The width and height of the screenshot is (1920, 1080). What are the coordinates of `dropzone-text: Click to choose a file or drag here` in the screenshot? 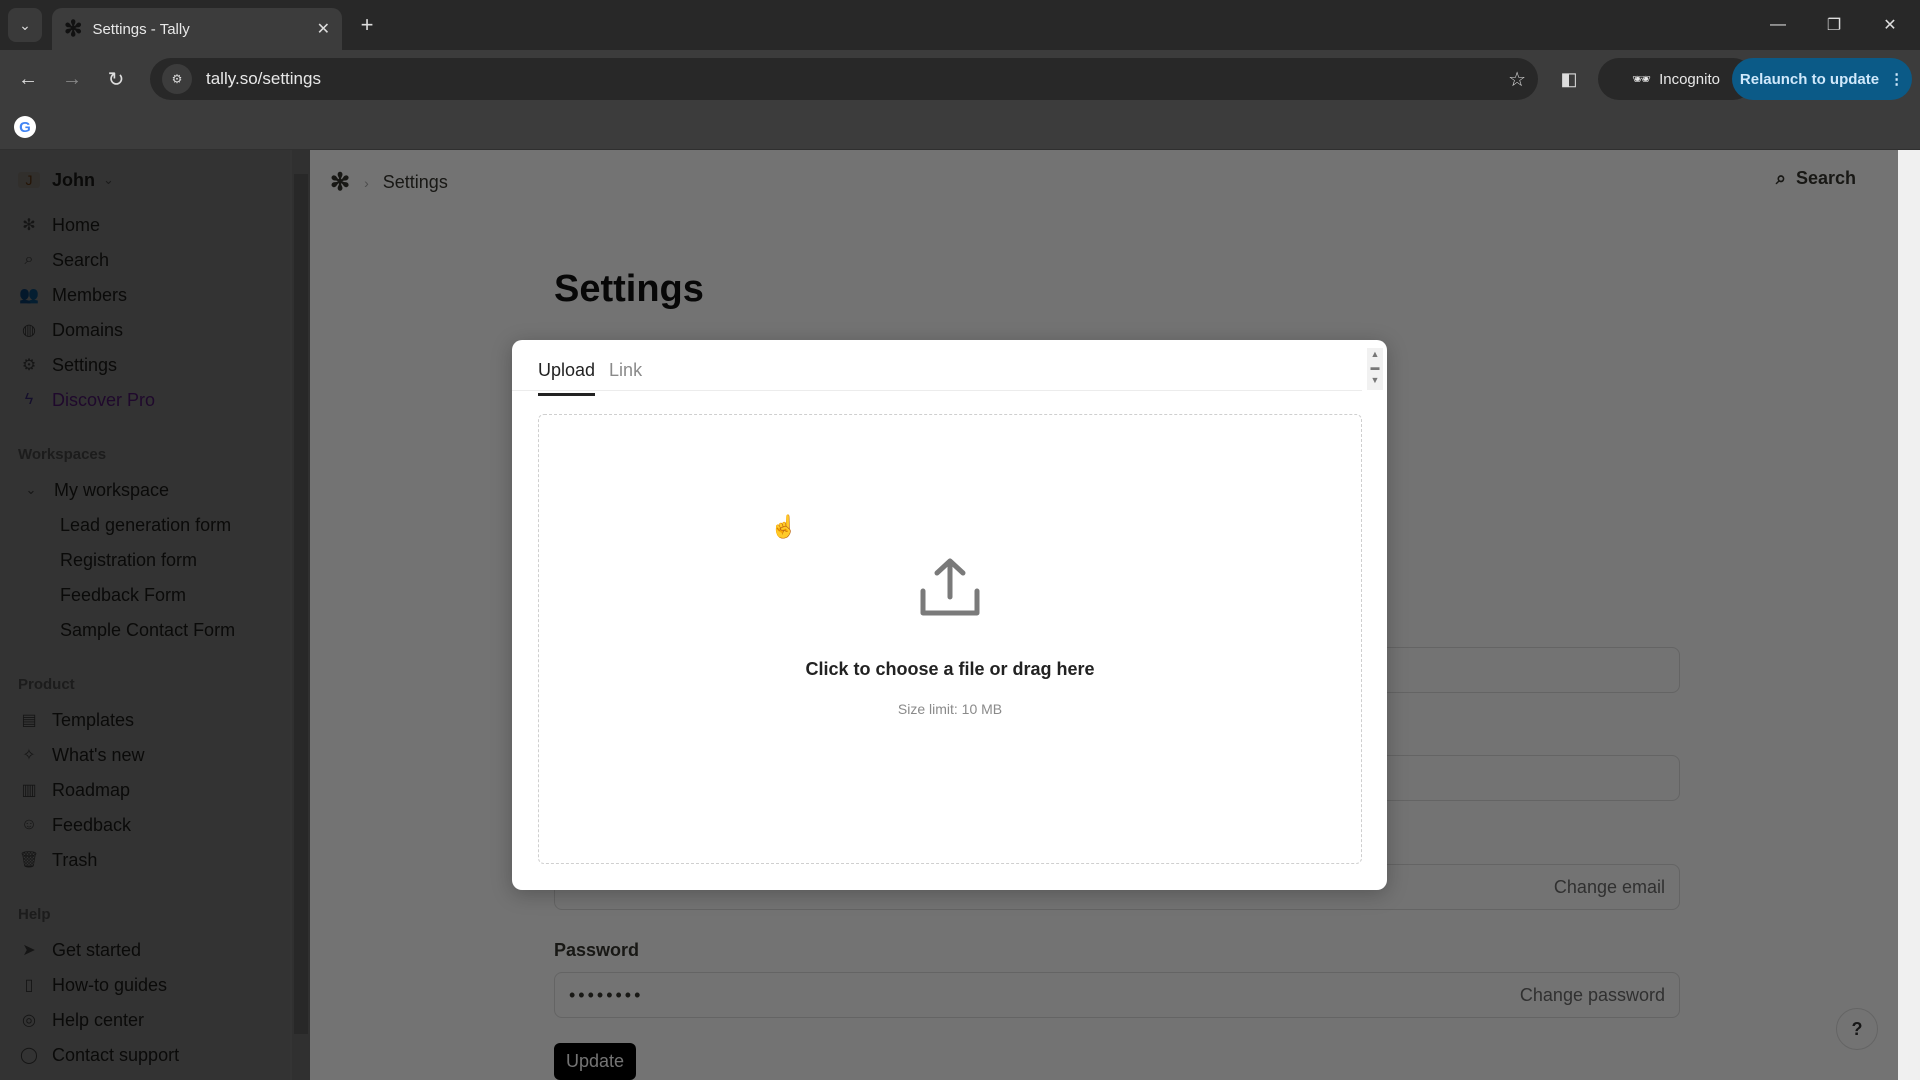 It's located at (950, 669).